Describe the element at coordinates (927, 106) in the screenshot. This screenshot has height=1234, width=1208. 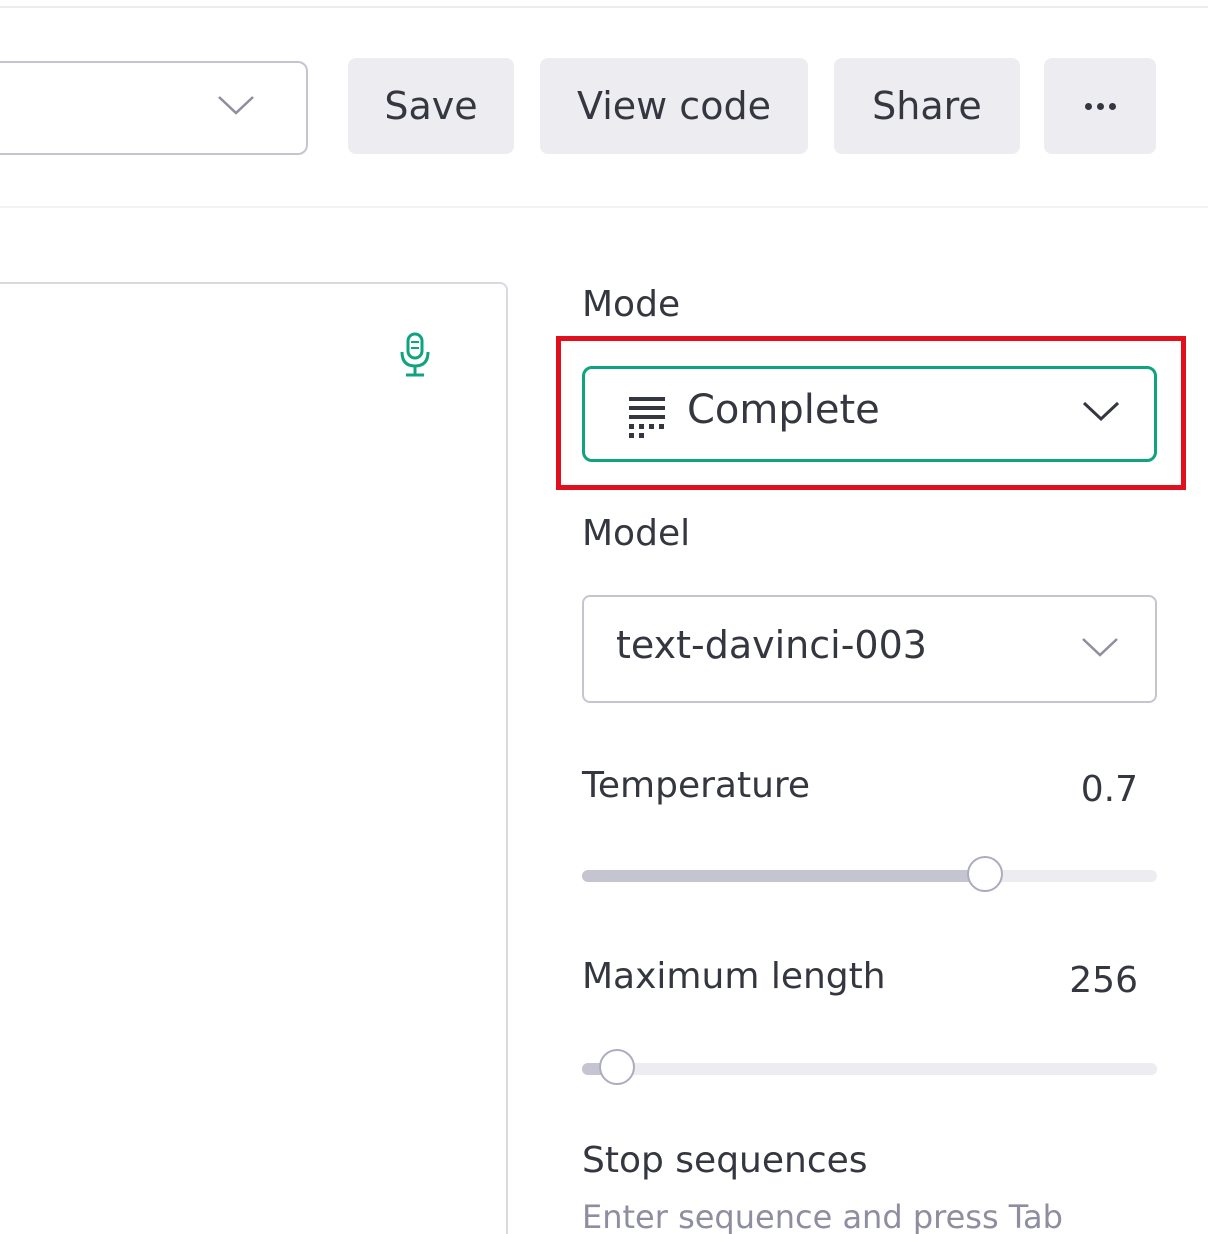
I see `share-button: Share` at that location.